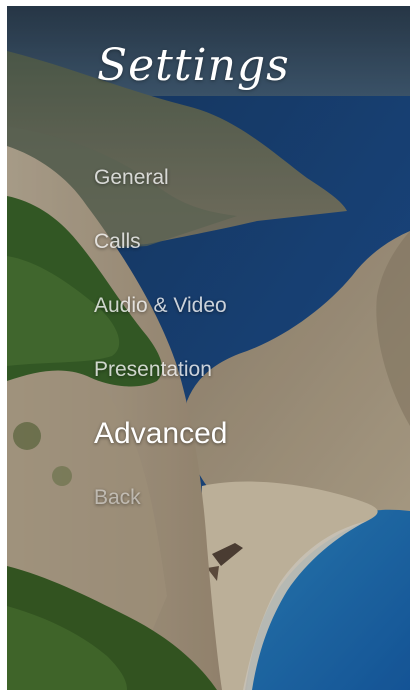 The width and height of the screenshot is (411, 693). I want to click on menu-item-audio-video: Audio & Video, so click(160, 306).